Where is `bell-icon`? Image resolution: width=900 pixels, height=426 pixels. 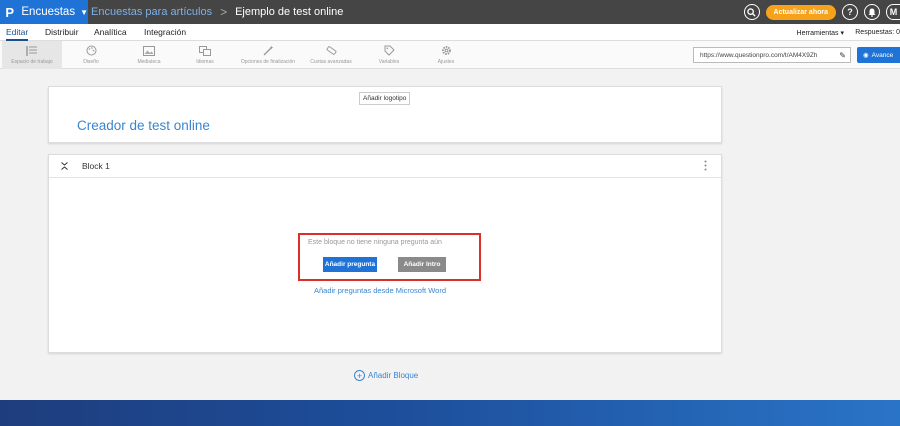 bell-icon is located at coordinates (872, 12).